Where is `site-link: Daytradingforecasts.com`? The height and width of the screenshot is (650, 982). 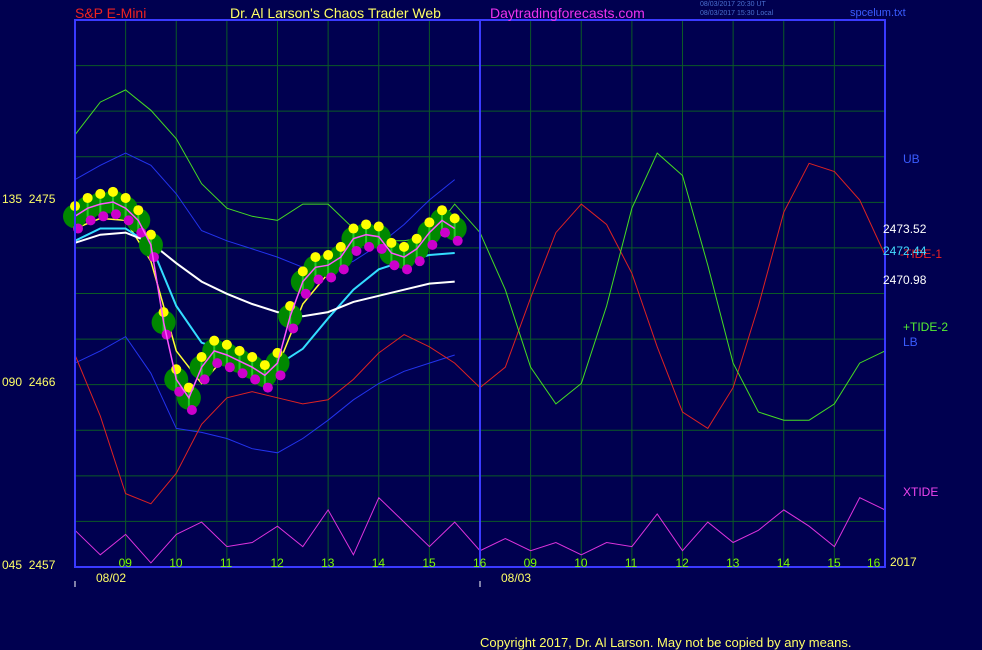 site-link: Daytradingforecasts.com is located at coordinates (567, 13).